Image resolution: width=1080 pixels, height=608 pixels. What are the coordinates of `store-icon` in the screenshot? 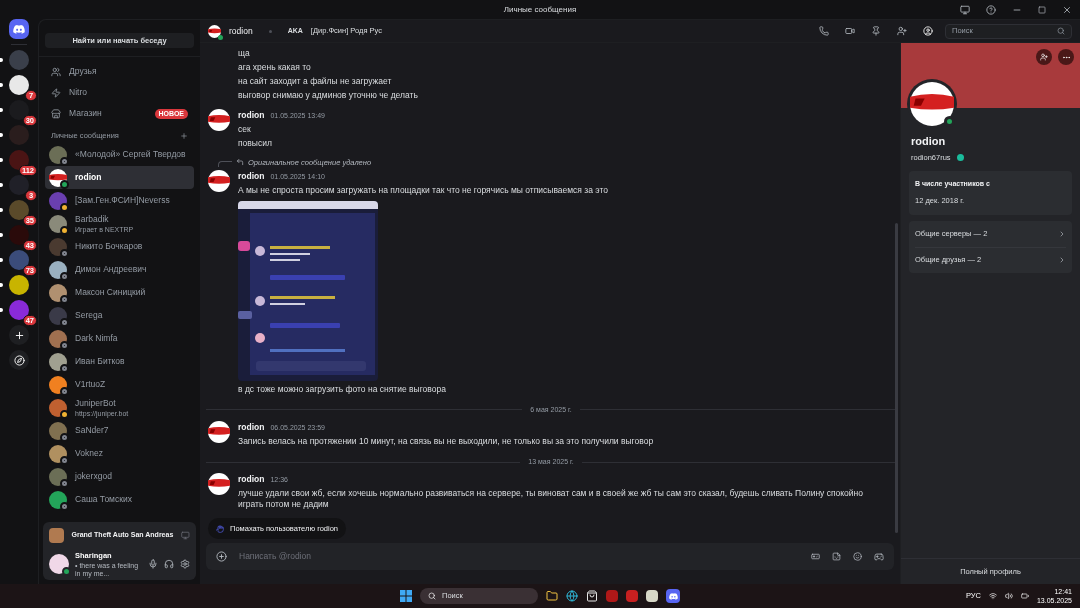 It's located at (592, 596).